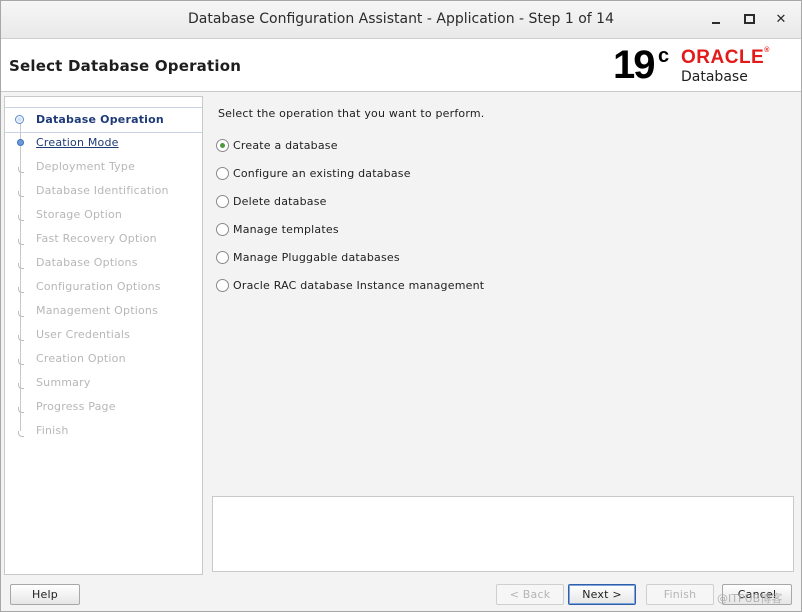  I want to click on close-icon: ✕, so click(781, 19).